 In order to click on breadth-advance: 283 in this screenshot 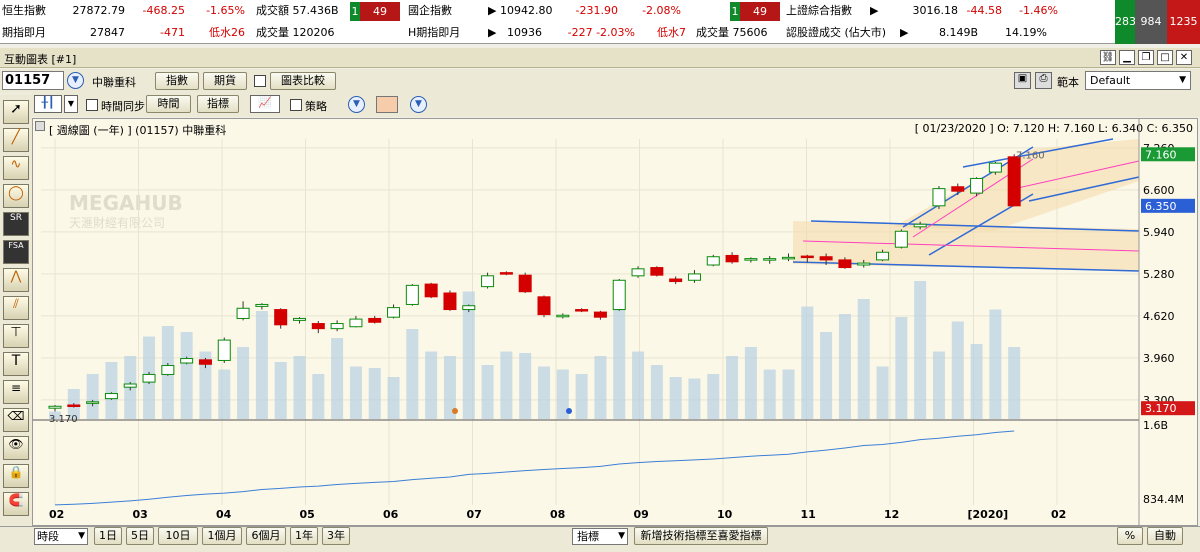, I will do `click(1125, 22)`.